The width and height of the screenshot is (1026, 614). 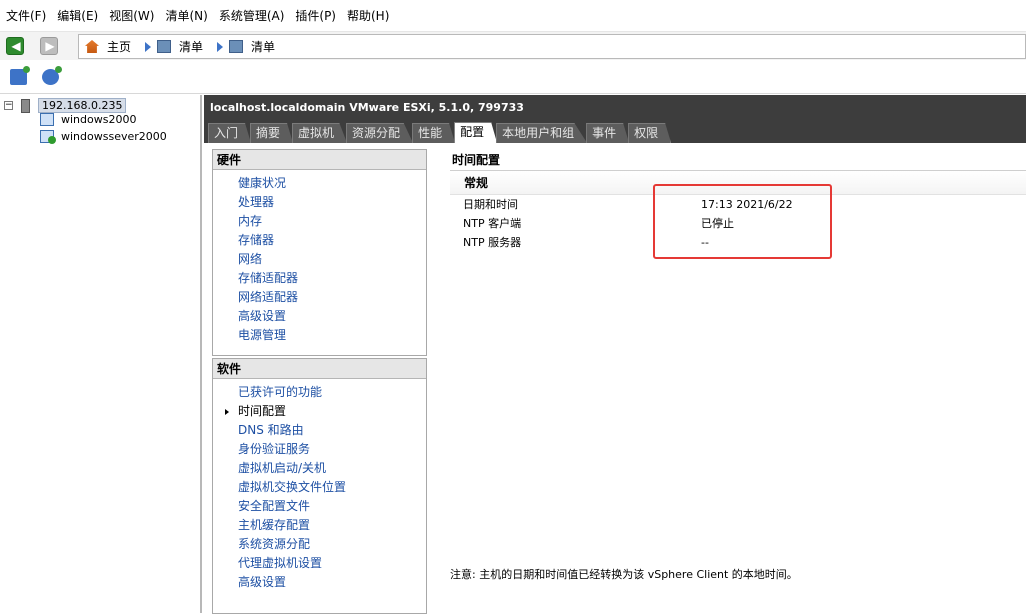 I want to click on breadcrumb-inventory: 清单, so click(x=174, y=46).